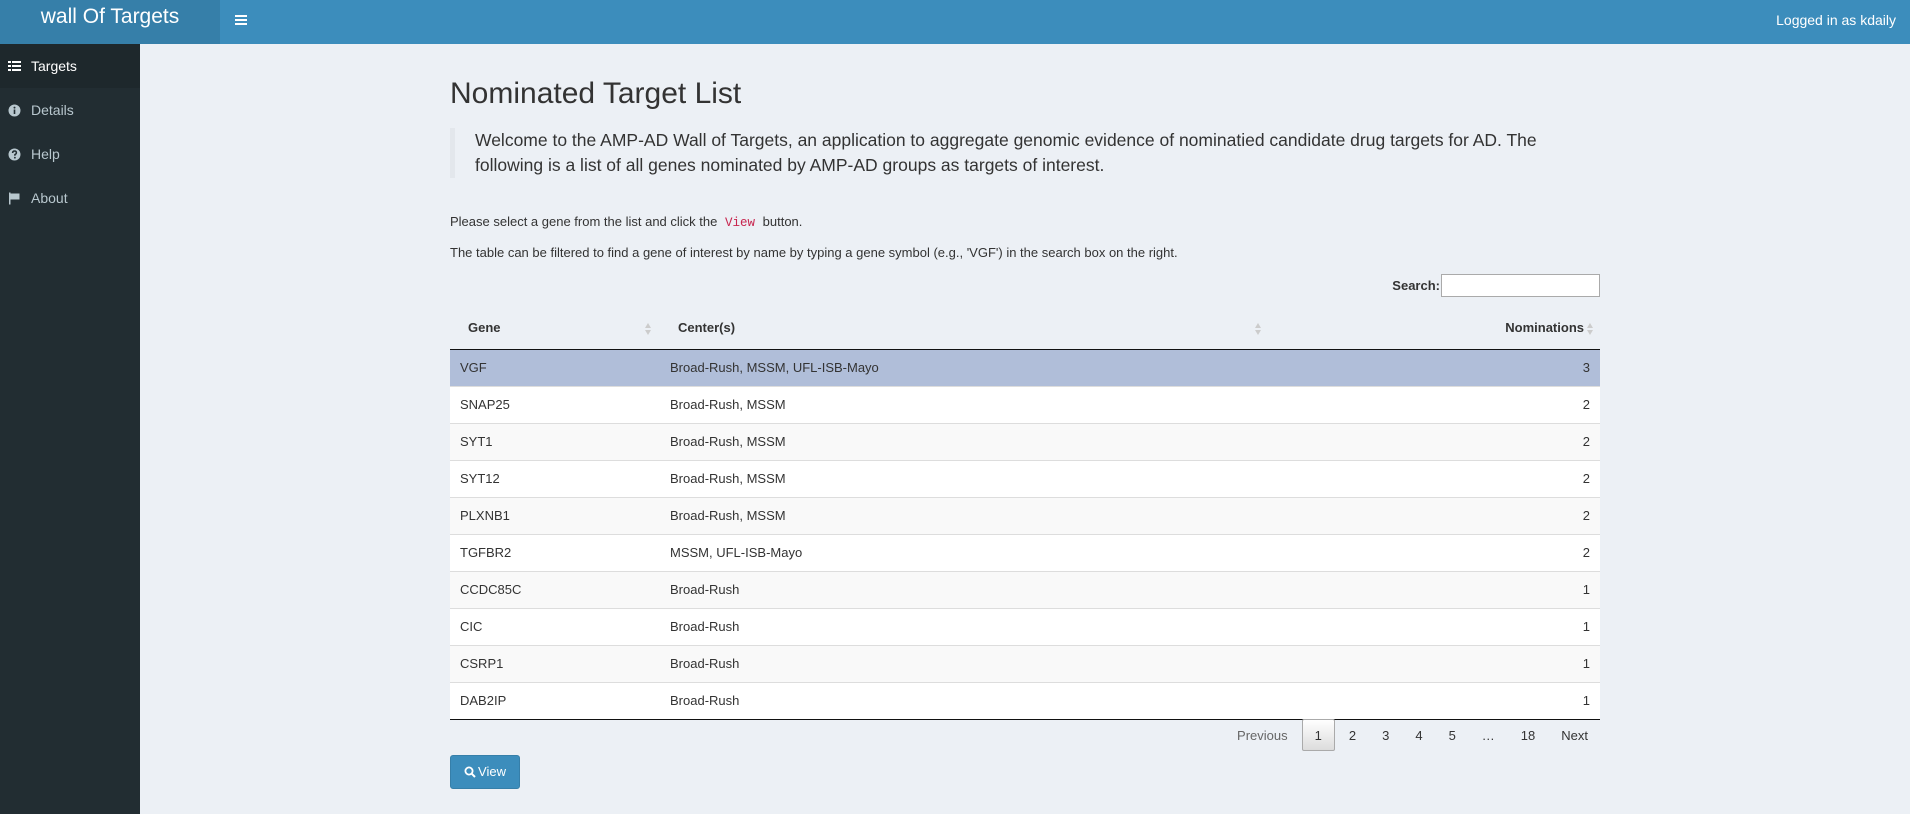 Image resolution: width=1910 pixels, height=814 pixels. What do you see at coordinates (1352, 736) in the screenshot?
I see `pagination-page-2: 2` at bounding box center [1352, 736].